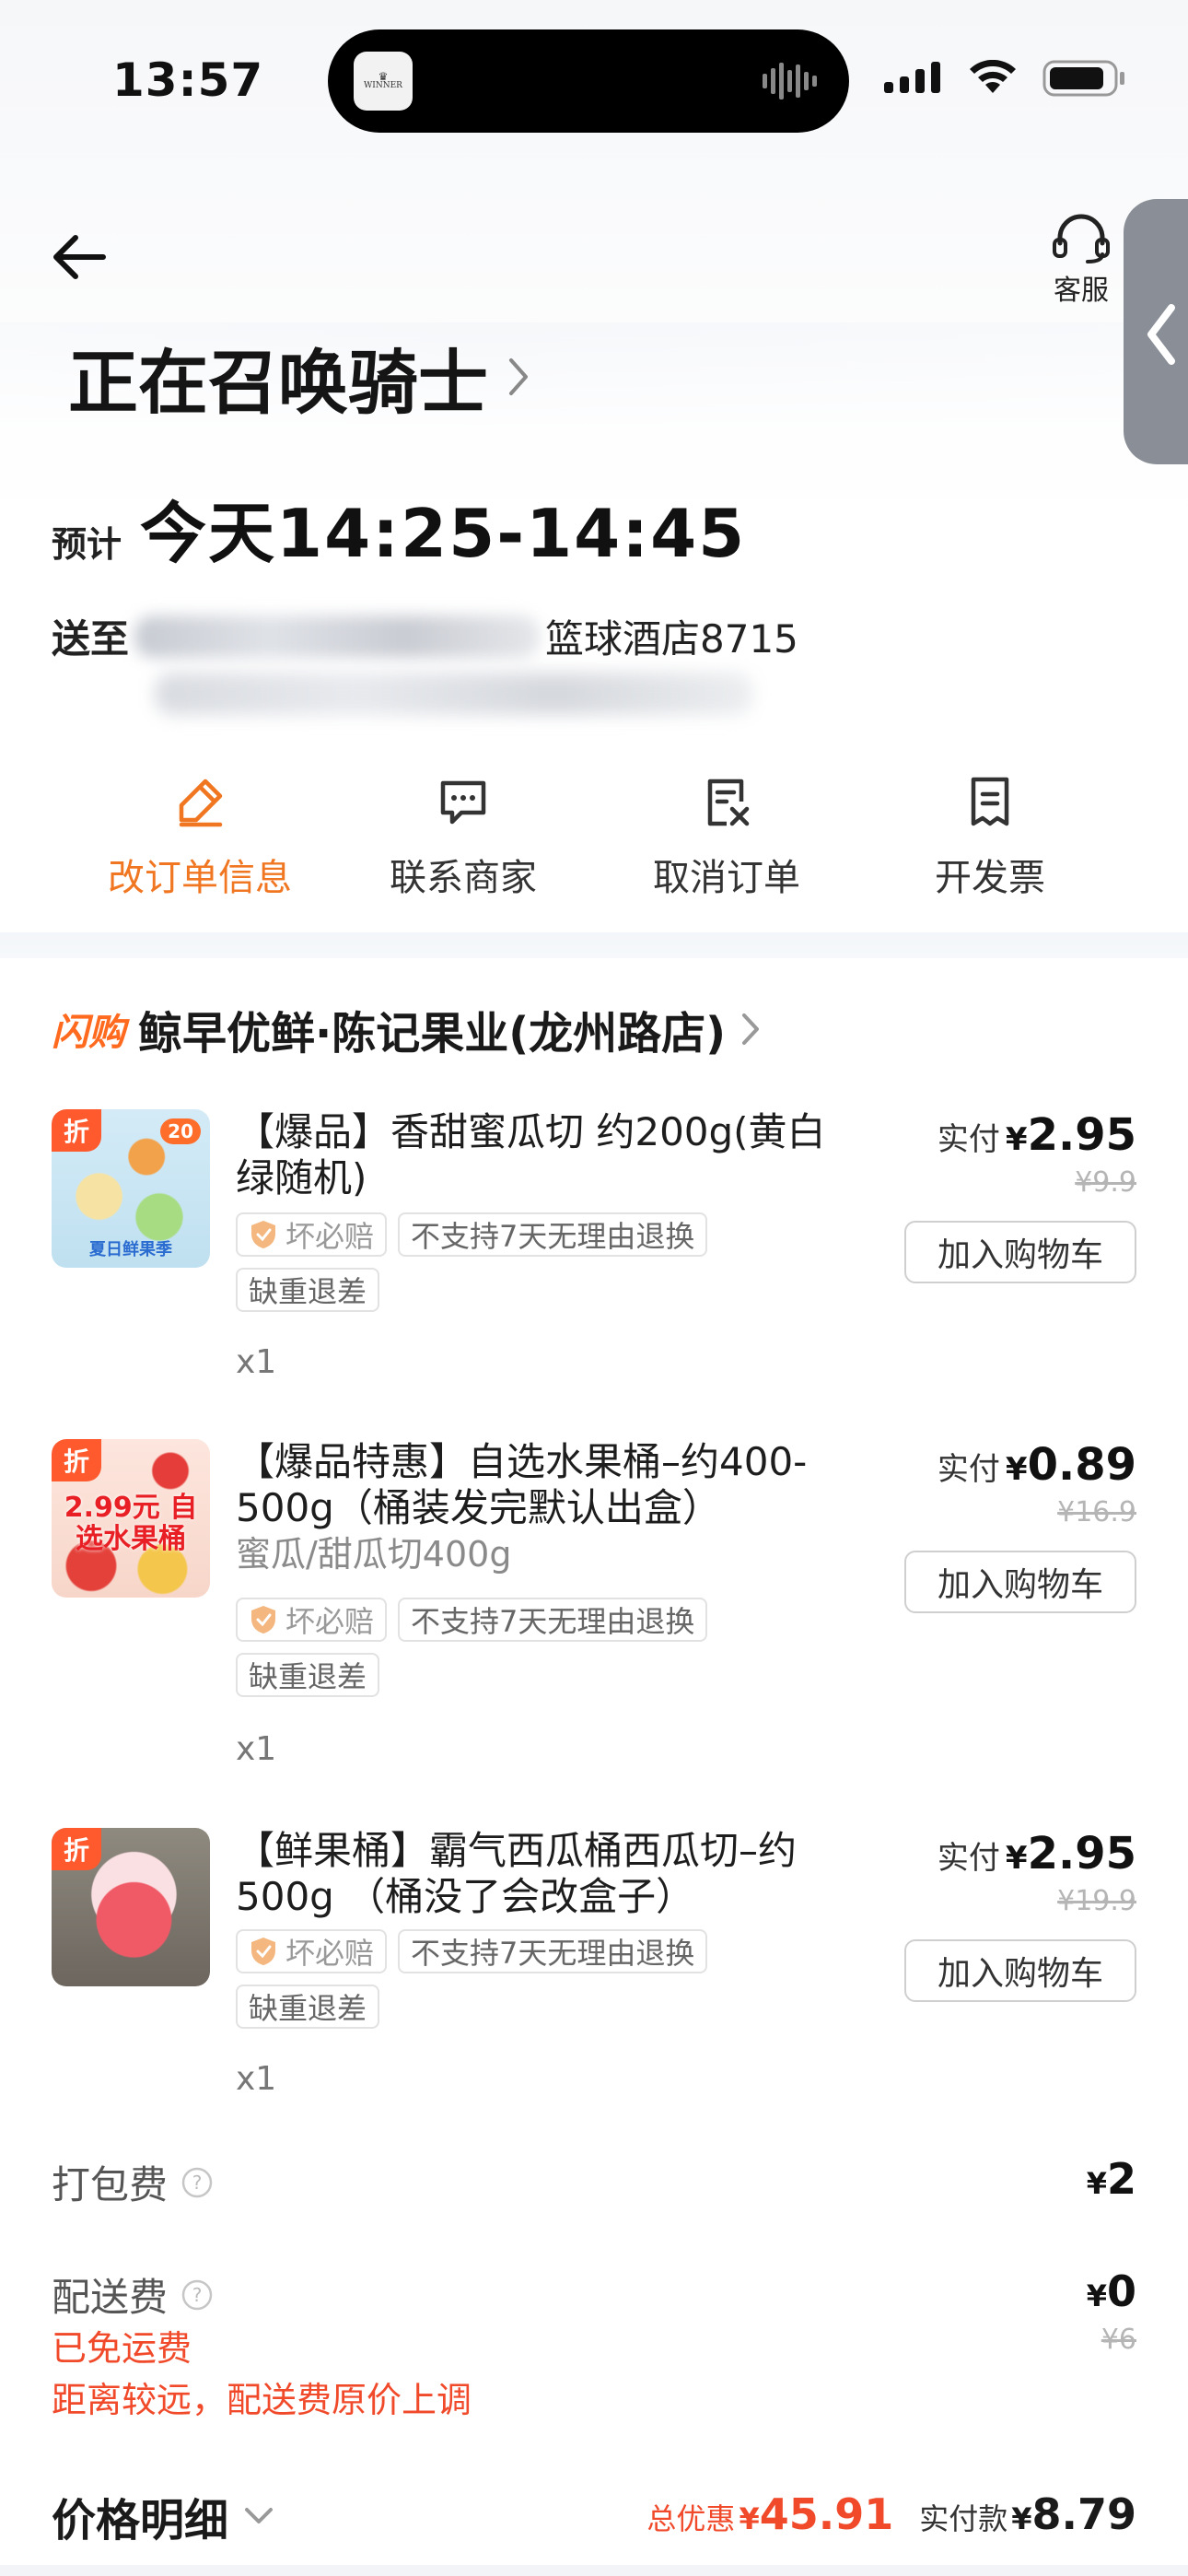  I want to click on summary-totals: 总优惠 ¥ 45.91 实付款 ¥ 8.79, so click(891, 2514).